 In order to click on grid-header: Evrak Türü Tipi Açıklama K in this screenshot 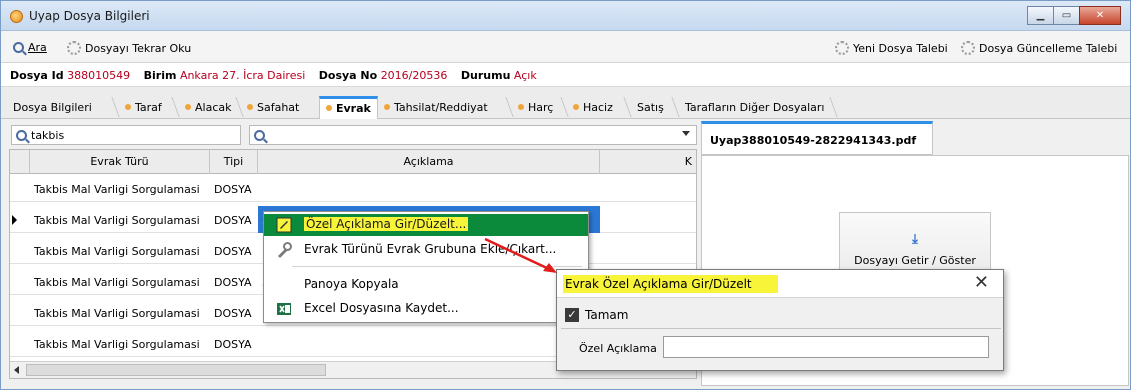, I will do `click(353, 162)`.